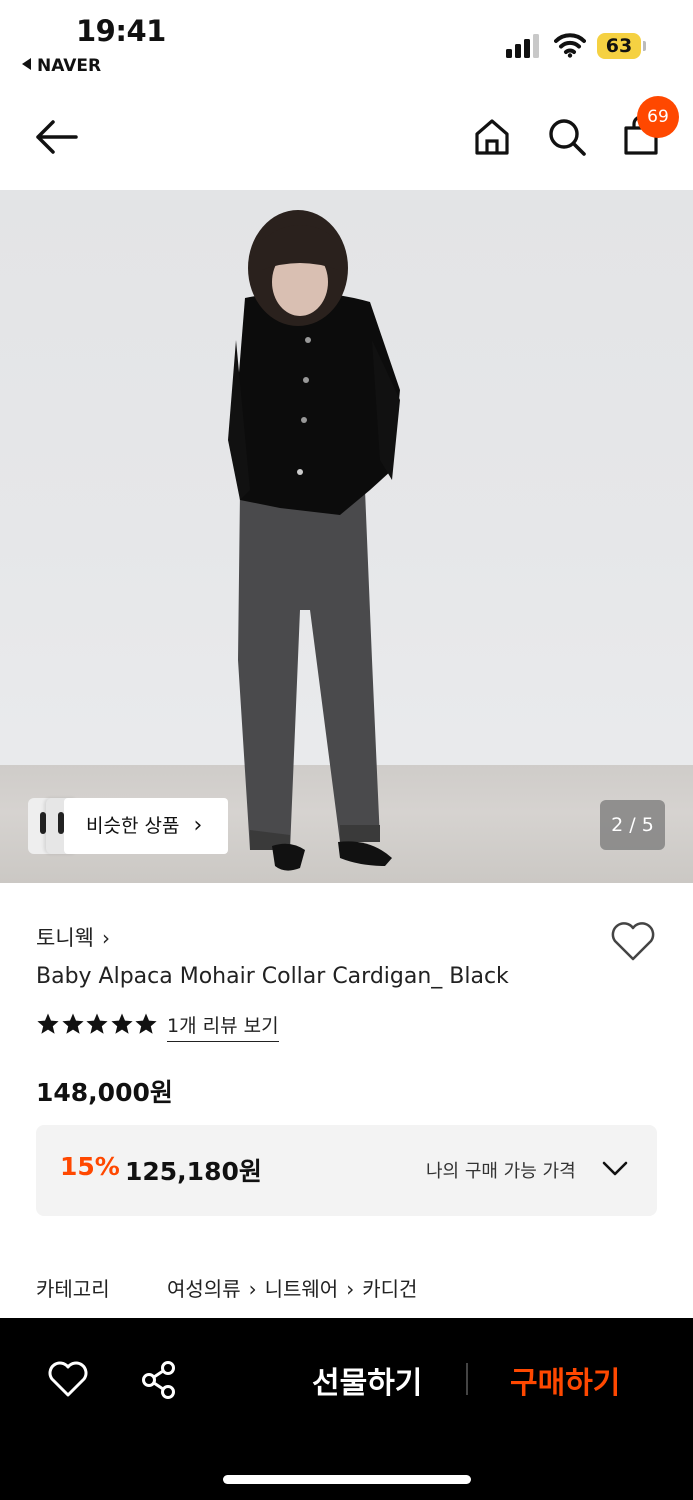 The image size is (693, 1500). I want to click on category-crumb: 카디건, so click(389, 1289).